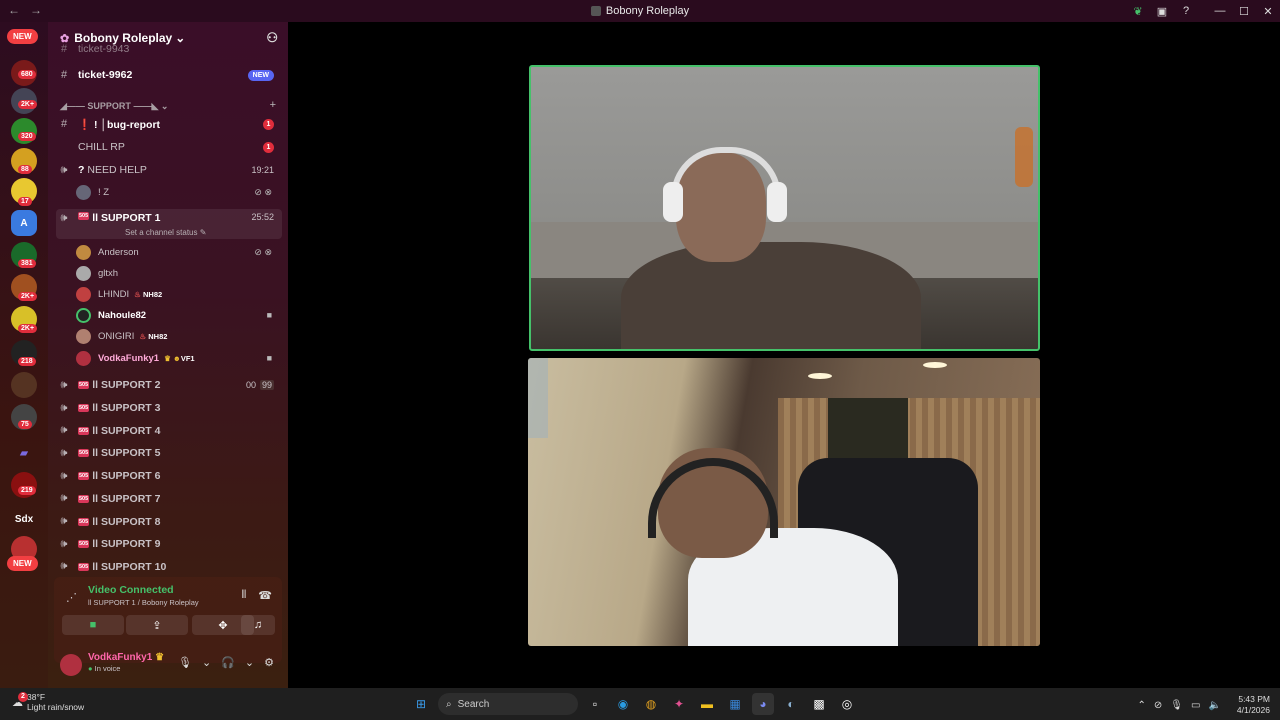 The height and width of the screenshot is (720, 1280). What do you see at coordinates (640, 11) in the screenshot?
I see `title-bar: ← → Bobony Roleplay ❦ ▣ ? — ☐ ✕` at bounding box center [640, 11].